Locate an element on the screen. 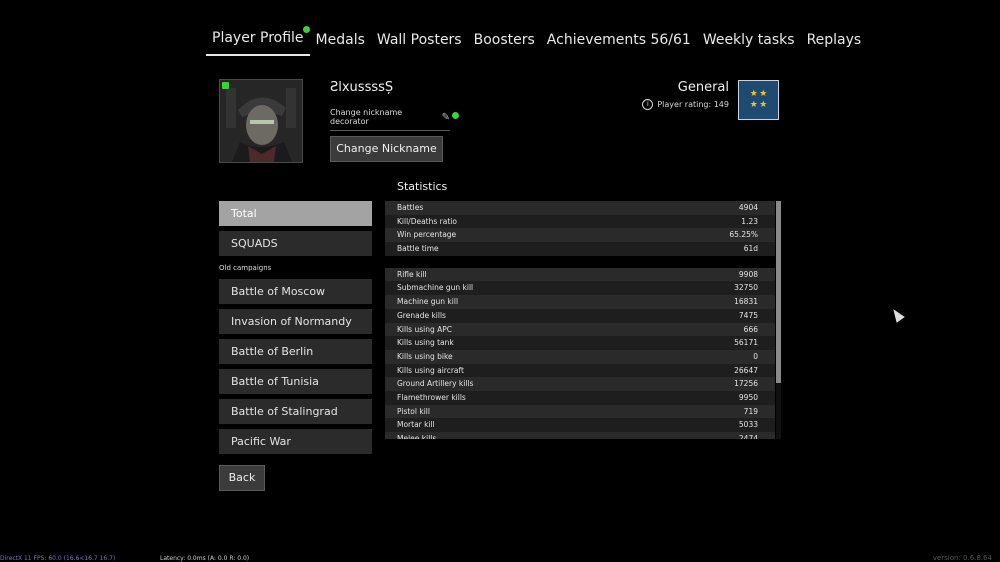 The width and height of the screenshot is (1000, 562). tab-replays: Replays is located at coordinates (834, 41).